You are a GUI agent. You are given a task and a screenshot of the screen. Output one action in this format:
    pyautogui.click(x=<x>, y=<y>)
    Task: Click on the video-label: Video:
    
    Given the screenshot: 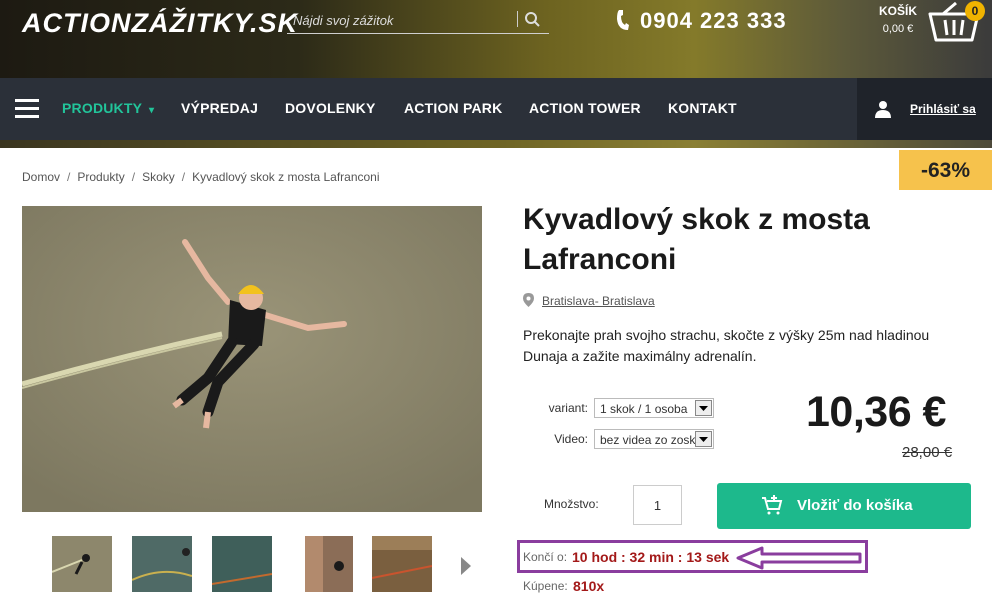 What is the action you would take?
    pyautogui.click(x=571, y=439)
    